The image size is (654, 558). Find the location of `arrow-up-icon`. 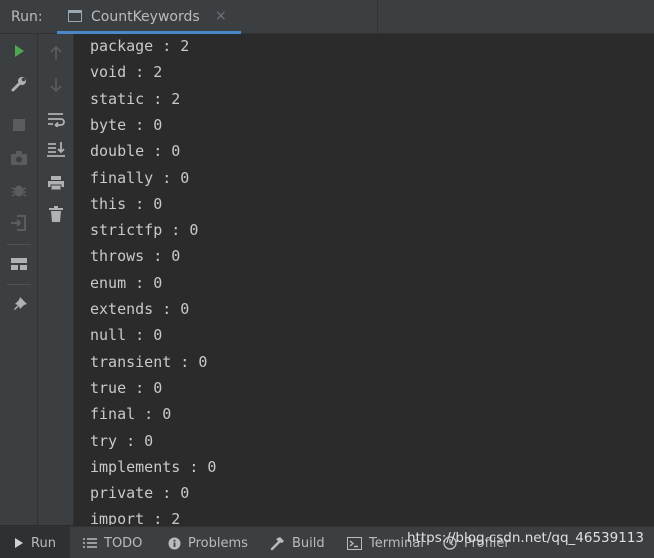

arrow-up-icon is located at coordinates (56, 53).